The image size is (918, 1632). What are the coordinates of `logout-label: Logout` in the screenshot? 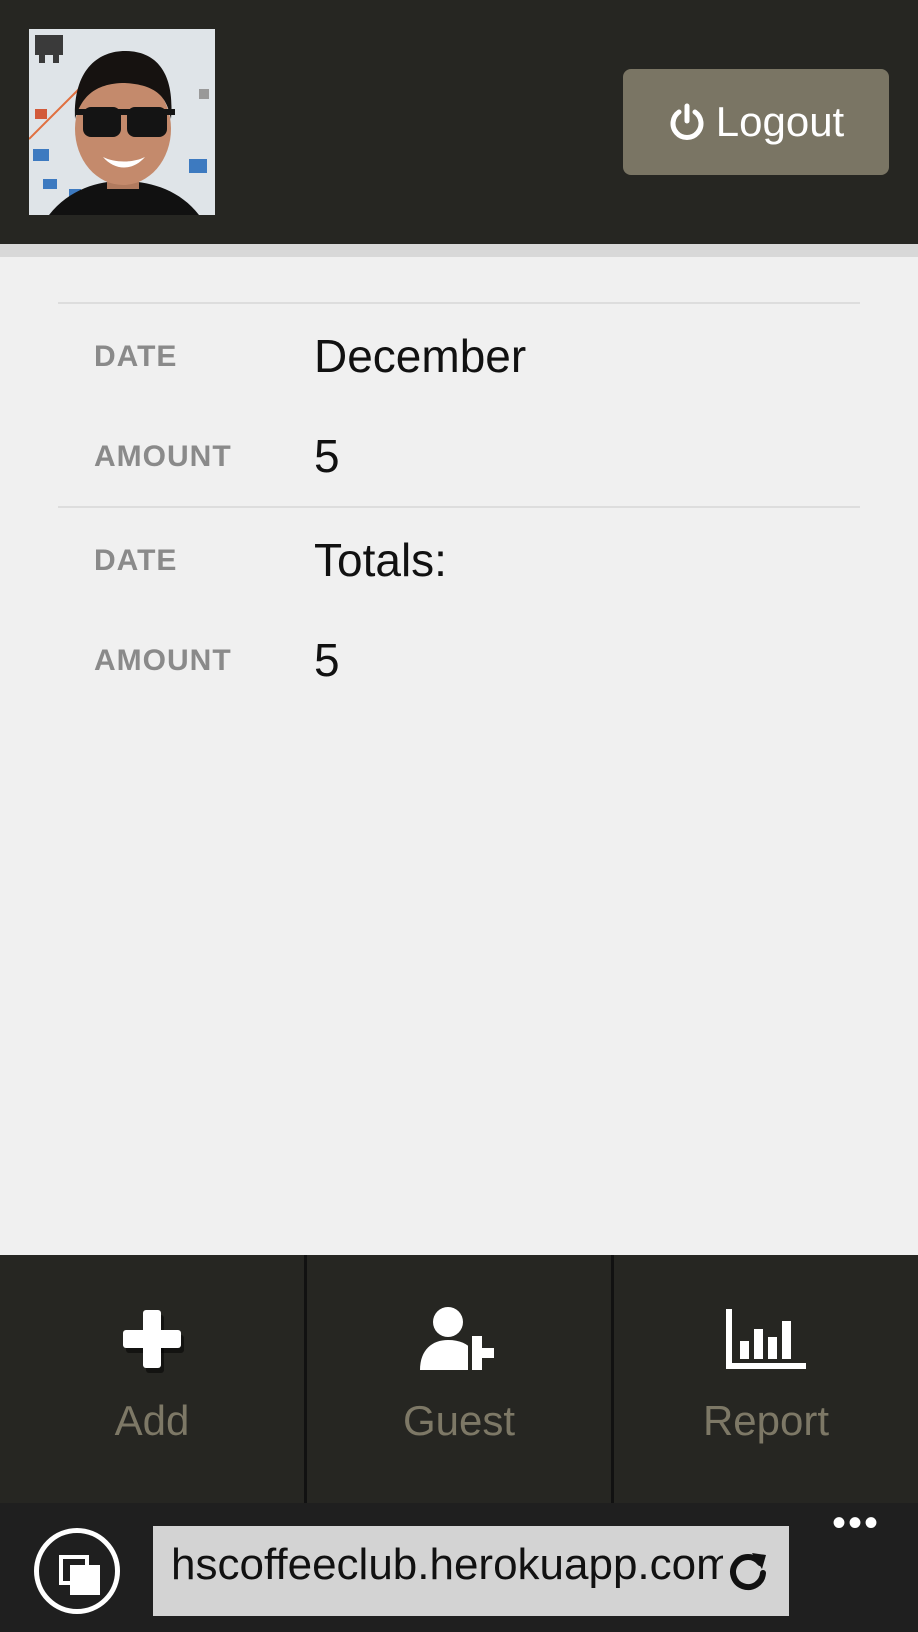 It's located at (780, 121).